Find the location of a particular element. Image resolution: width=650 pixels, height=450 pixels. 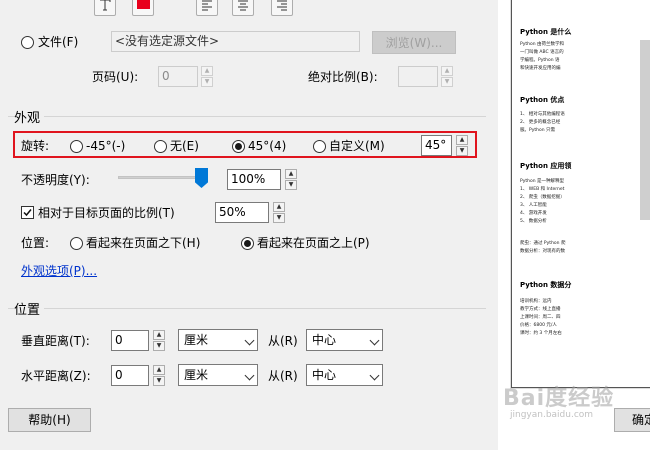

vertical-distance-stepper: ▲ ▼ is located at coordinates (159, 340).